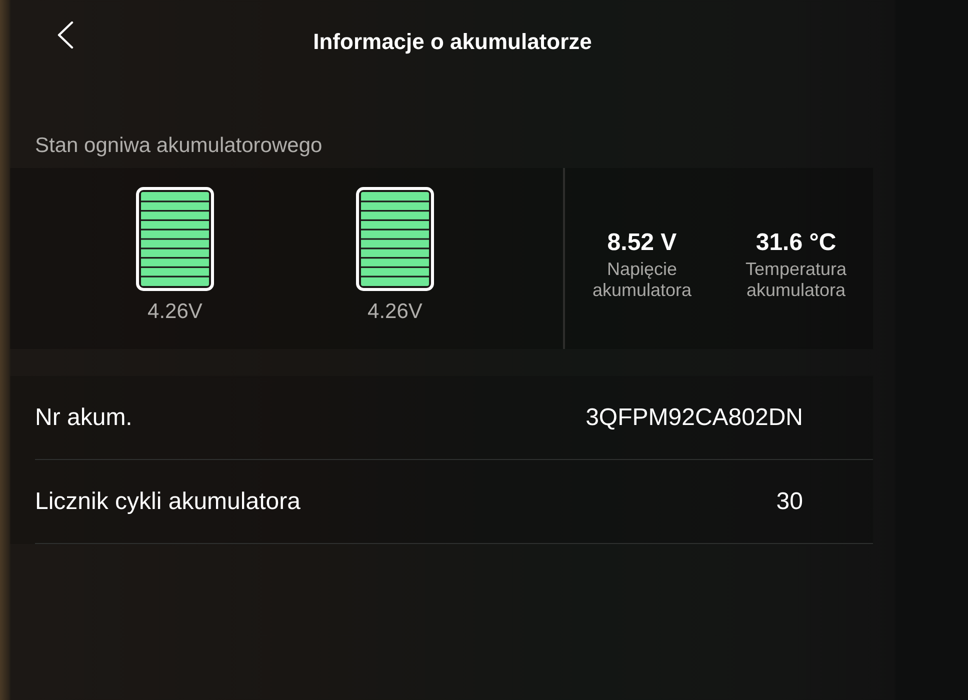  I want to click on row-label: Nr akum., so click(83, 418).